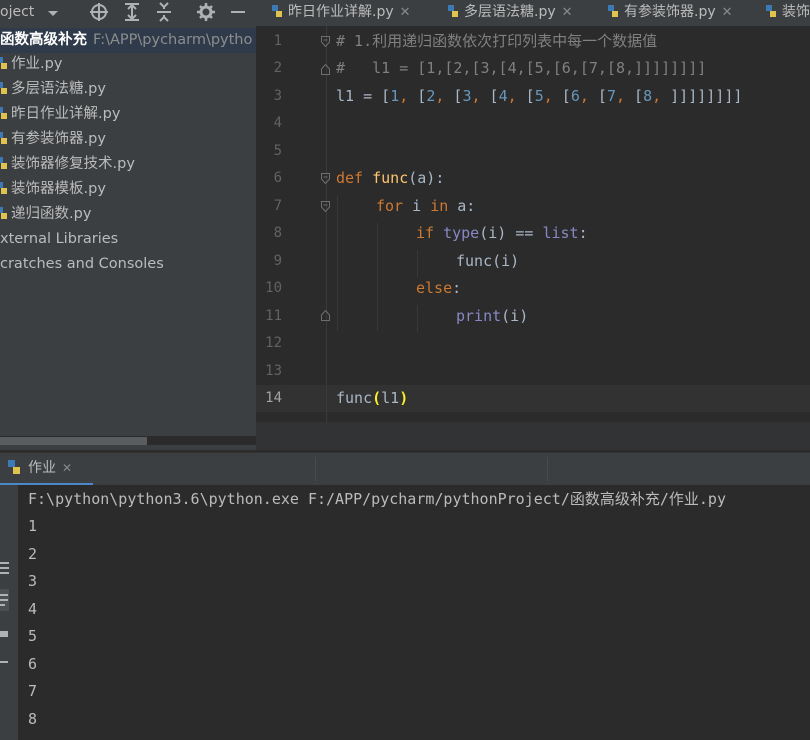 The height and width of the screenshot is (740, 810). Describe the element at coordinates (326, 224) in the screenshot. I see `gutter-separator` at that location.